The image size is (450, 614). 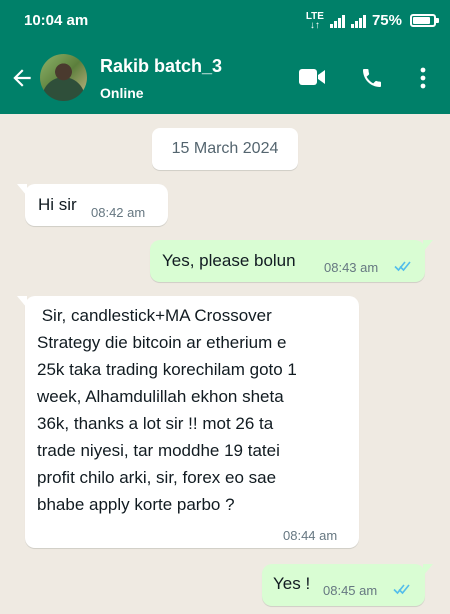 I want to click on message-time: 08:42 am, so click(x=118, y=212).